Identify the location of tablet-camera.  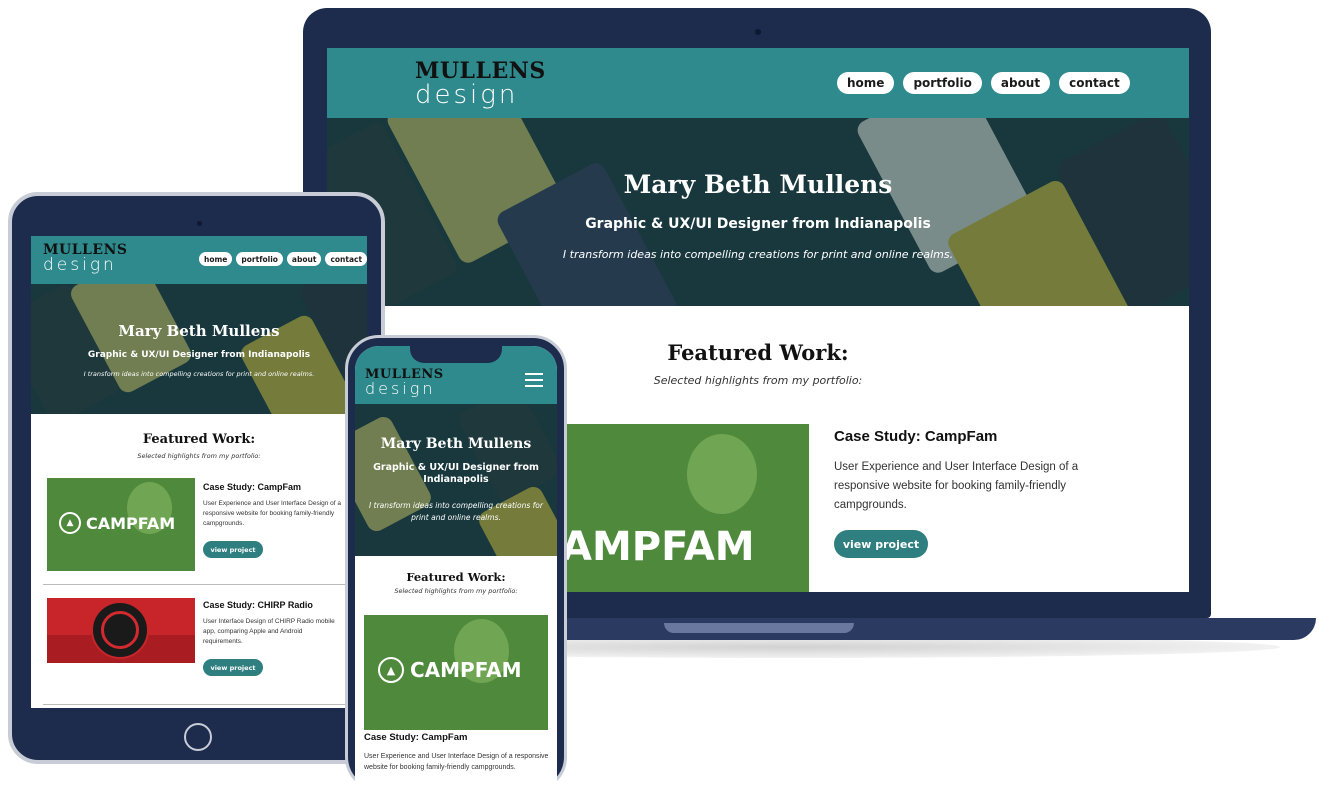
(199, 223).